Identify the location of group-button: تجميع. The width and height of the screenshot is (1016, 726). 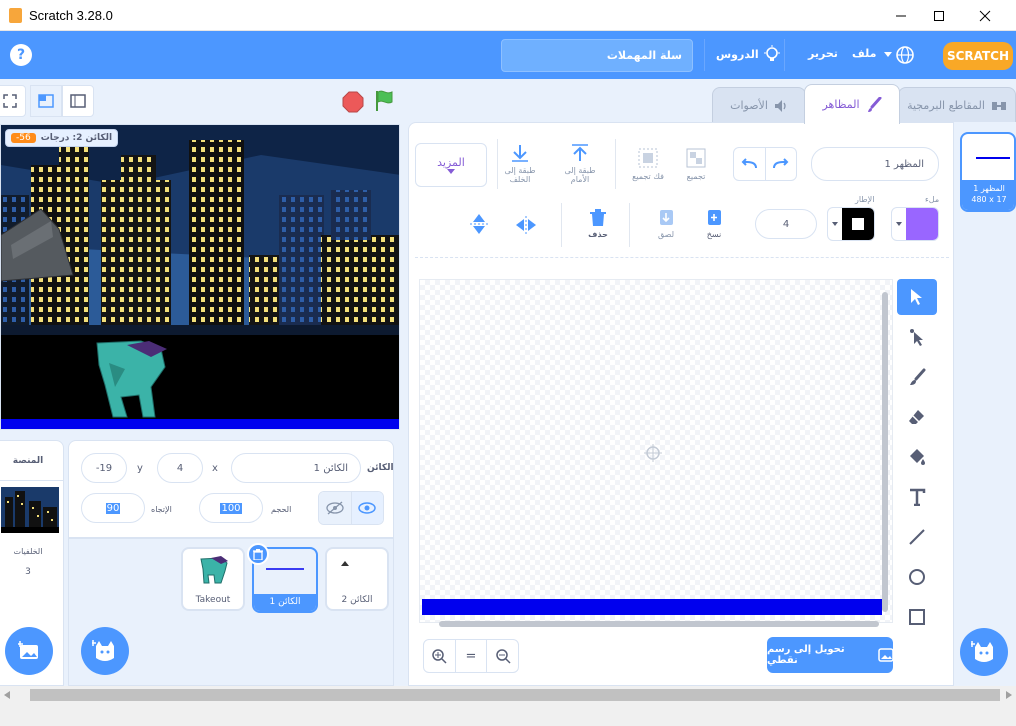
(696, 164).